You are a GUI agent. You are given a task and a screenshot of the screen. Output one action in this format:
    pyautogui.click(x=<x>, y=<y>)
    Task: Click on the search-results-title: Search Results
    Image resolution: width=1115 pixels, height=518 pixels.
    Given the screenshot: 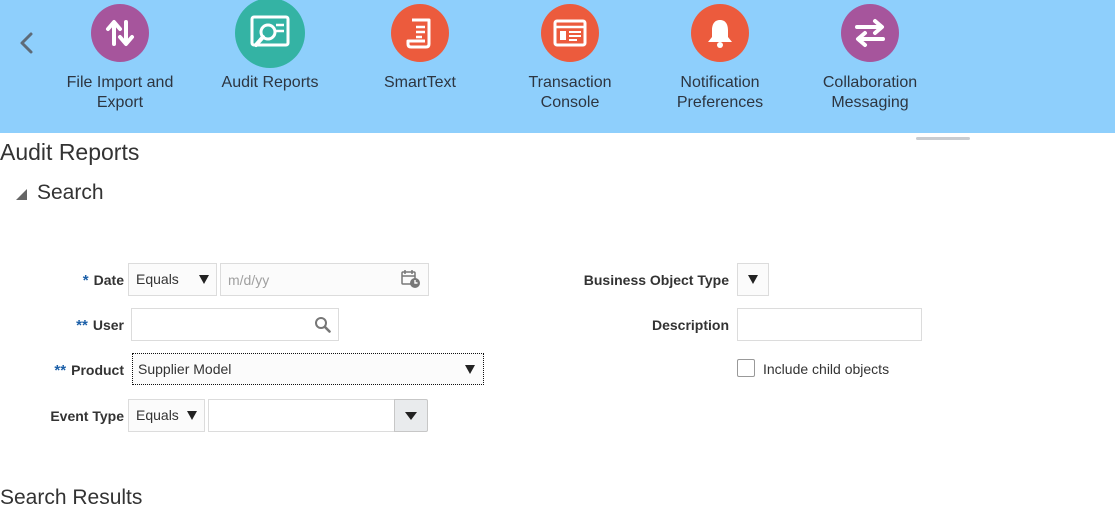 What is the action you would take?
    pyautogui.click(x=71, y=497)
    